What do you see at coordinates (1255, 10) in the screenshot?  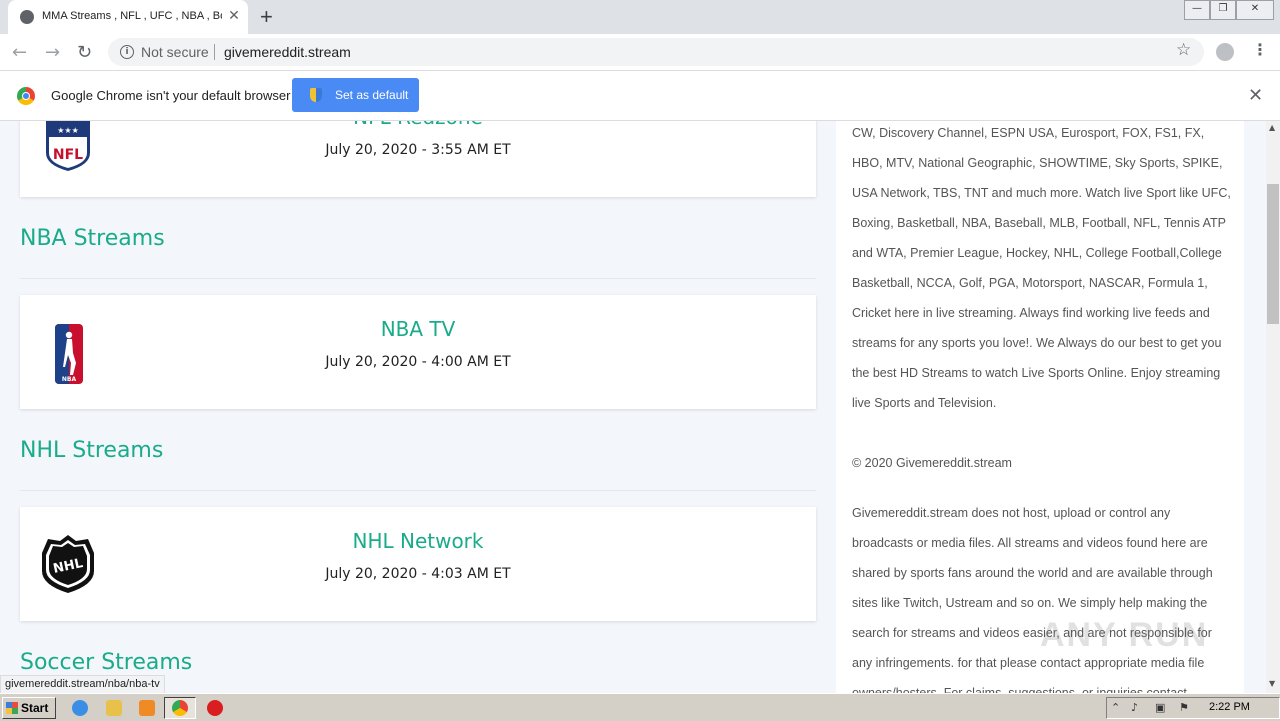 I see `window-close-button: ✕` at bounding box center [1255, 10].